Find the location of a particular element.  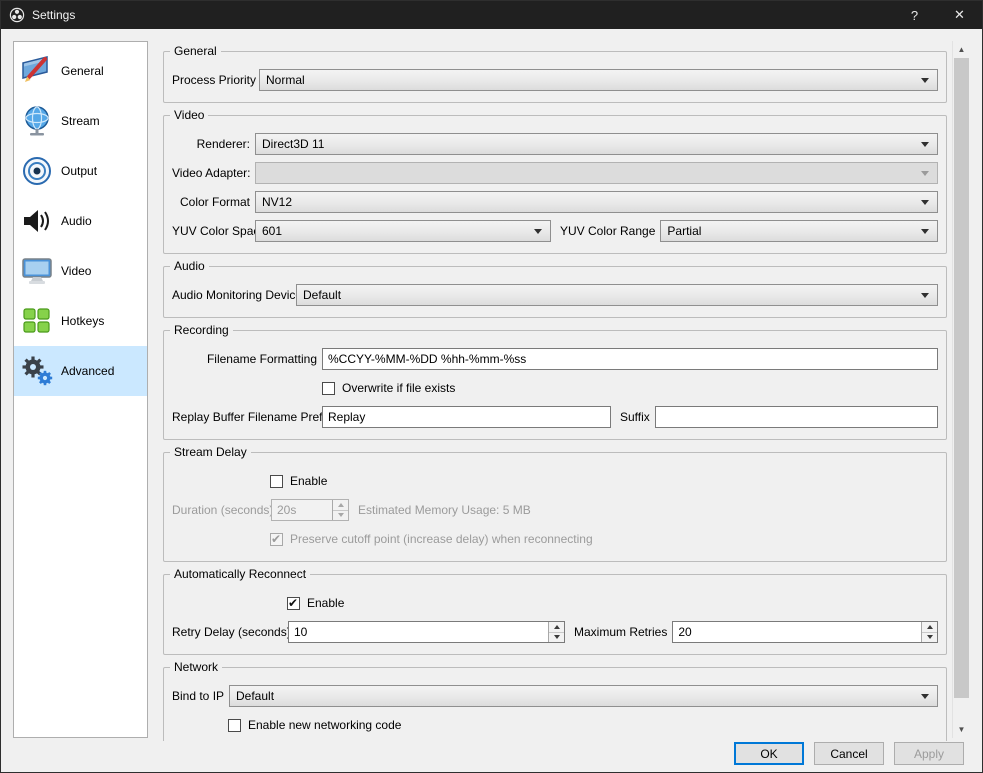

yuv-color-range-select: Partial is located at coordinates (799, 231).